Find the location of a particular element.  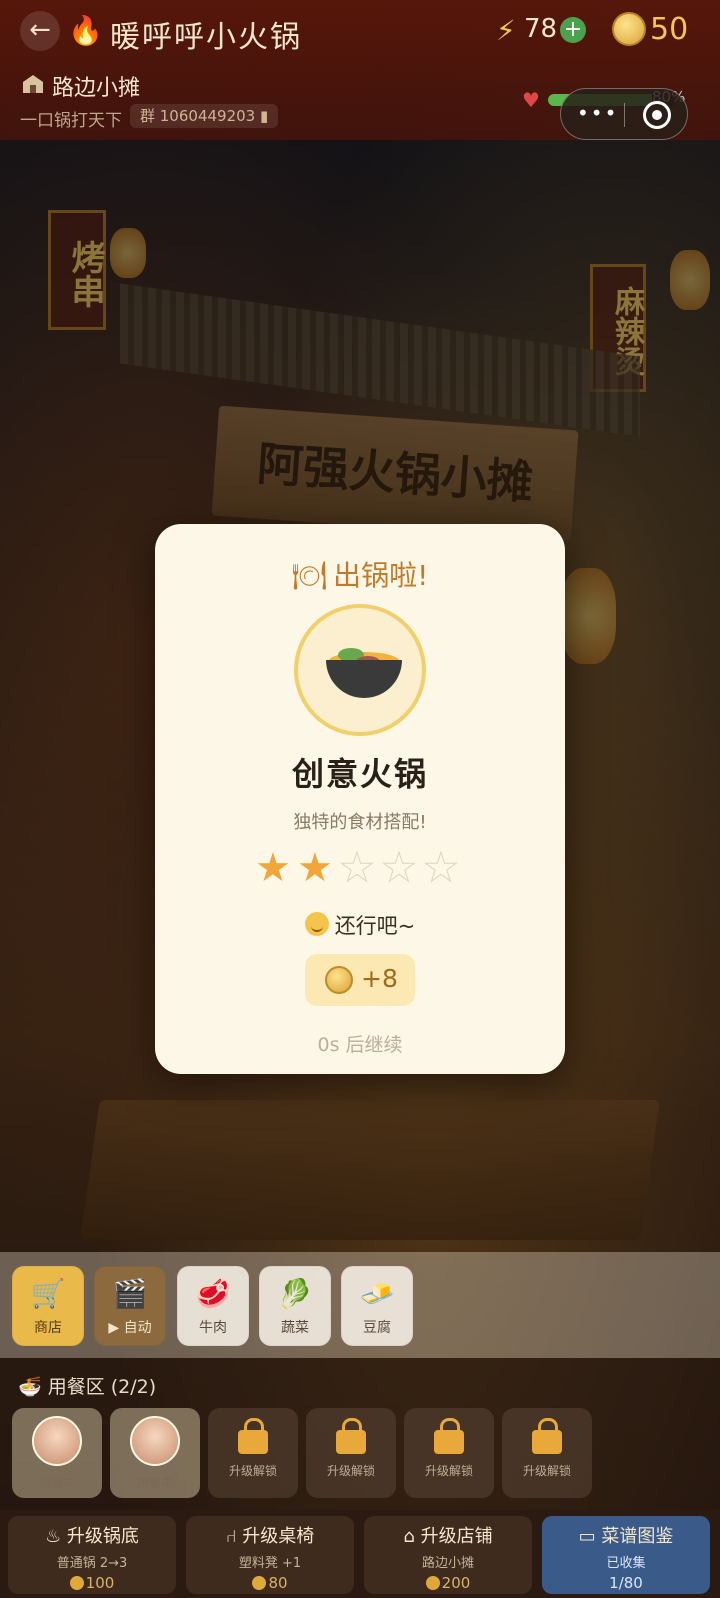

hotpot-icon is located at coordinates (364, 673).